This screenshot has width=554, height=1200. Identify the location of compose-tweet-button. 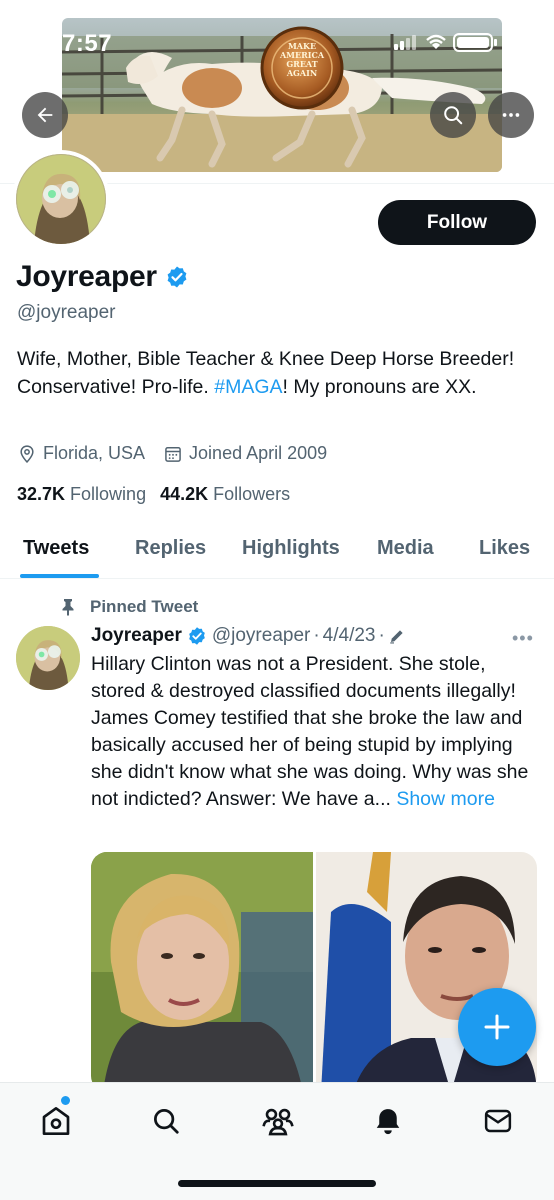
(497, 1027).